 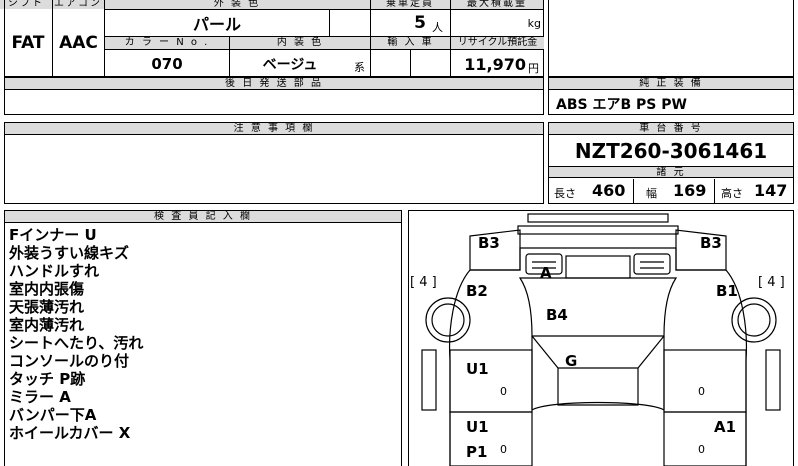 I want to click on exterior-color-value: パール, so click(x=216, y=24).